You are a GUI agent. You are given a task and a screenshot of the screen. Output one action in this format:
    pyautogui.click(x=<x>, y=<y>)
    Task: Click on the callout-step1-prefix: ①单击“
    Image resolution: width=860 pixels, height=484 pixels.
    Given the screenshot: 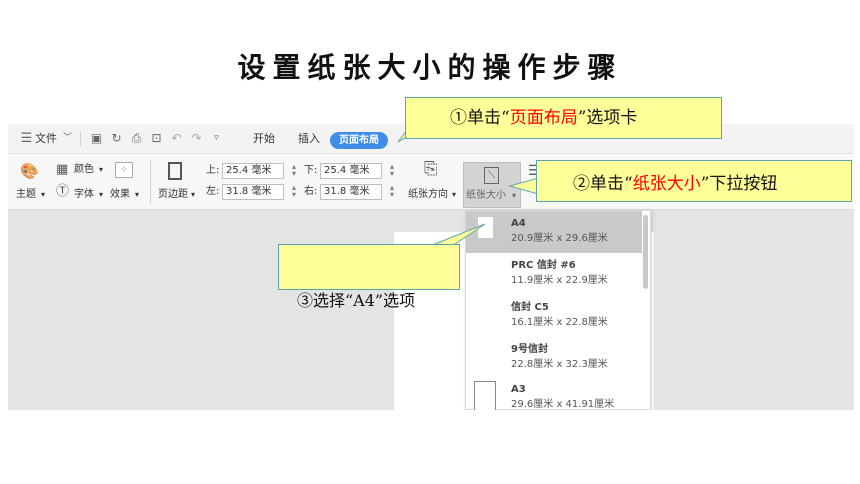 What is the action you would take?
    pyautogui.click(x=480, y=118)
    